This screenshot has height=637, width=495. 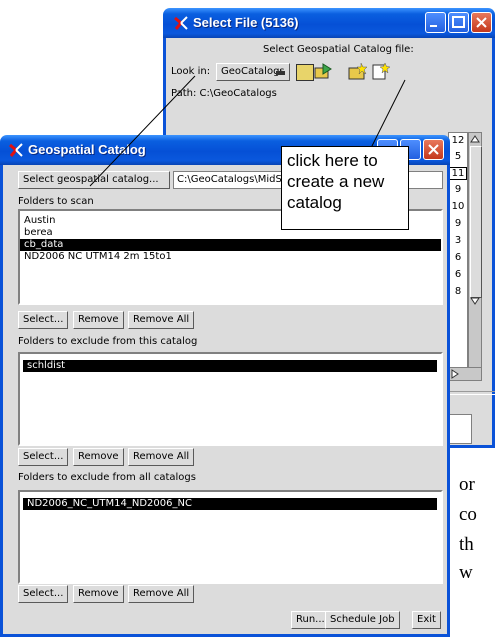 I want to click on callout-box: click here to create a new catalog, so click(x=345, y=188).